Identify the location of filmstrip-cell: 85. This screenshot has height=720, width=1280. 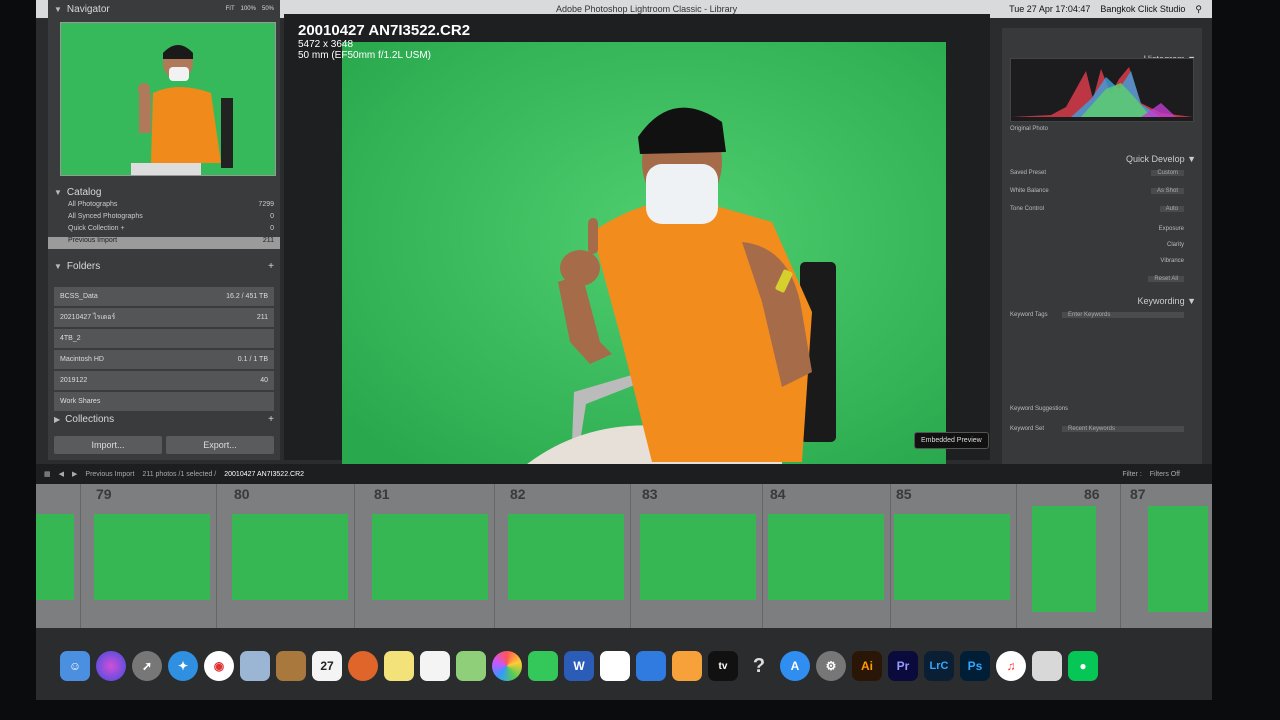
(952, 556).